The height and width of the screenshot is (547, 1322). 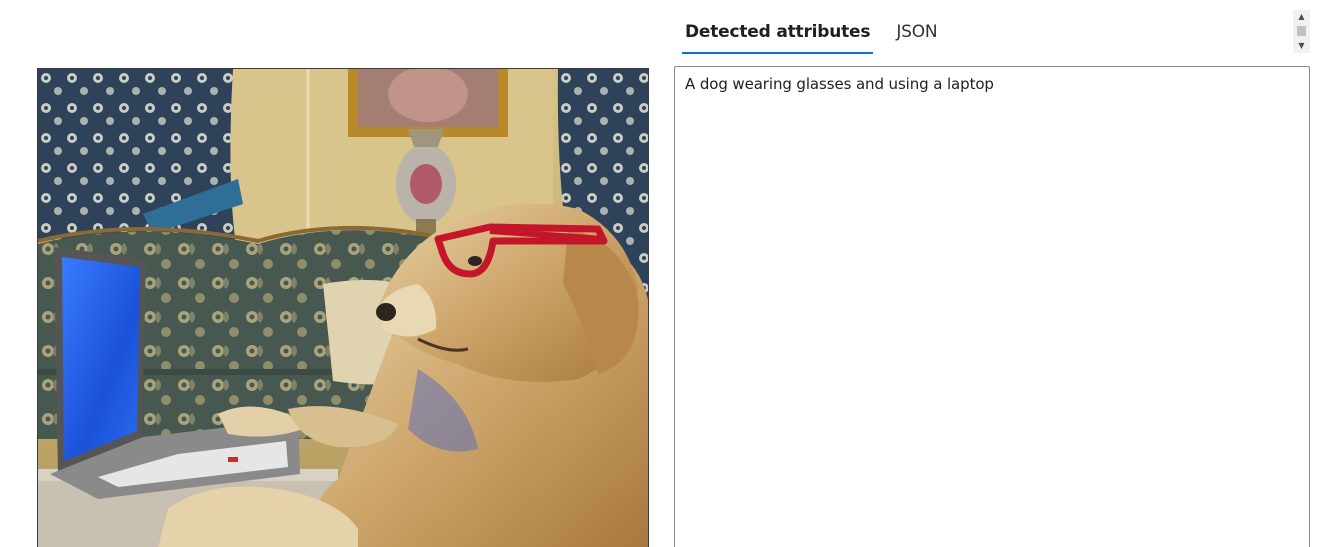 I want to click on tab-json: JSON, so click(x=916, y=34).